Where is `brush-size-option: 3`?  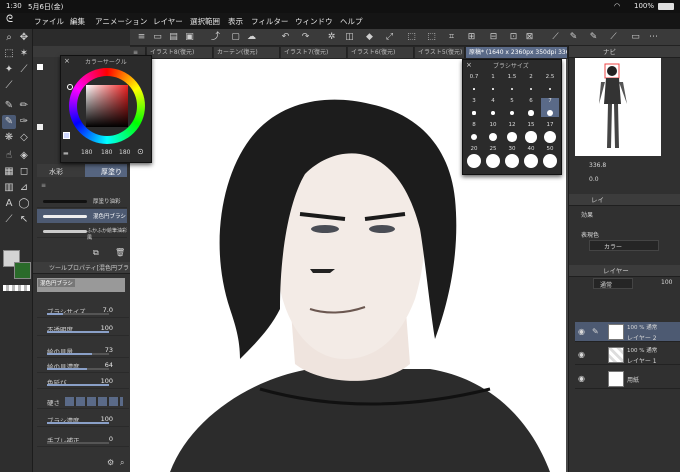 brush-size-option: 3 is located at coordinates (474, 107).